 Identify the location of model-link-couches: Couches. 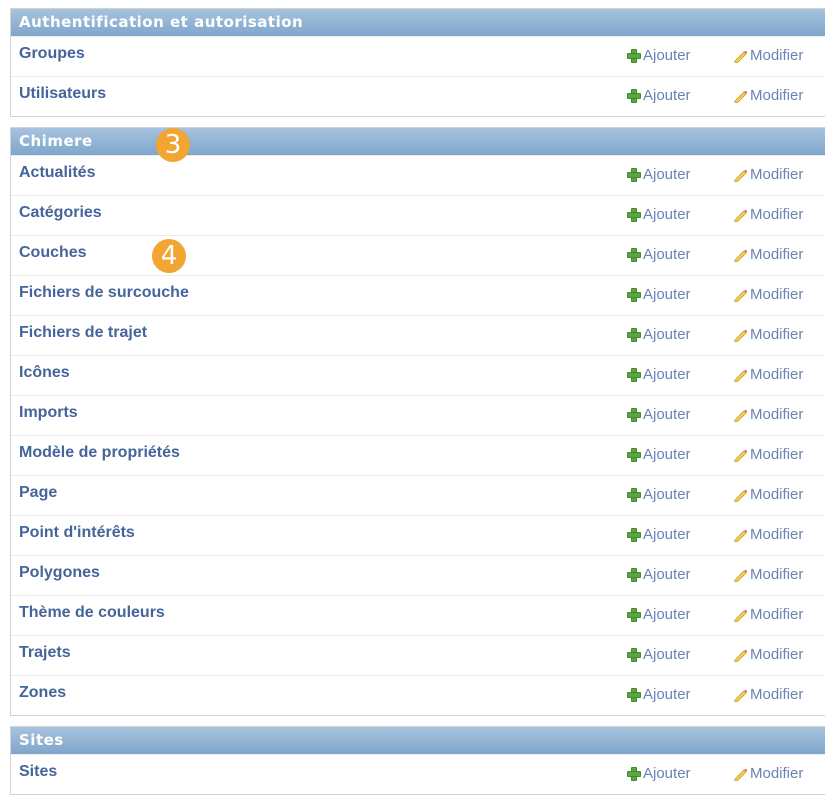
(53, 253).